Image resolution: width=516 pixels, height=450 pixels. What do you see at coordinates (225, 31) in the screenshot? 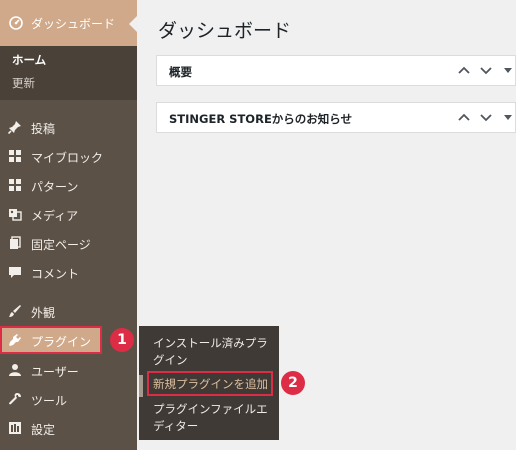
I see `page-title: ダッシュボード` at bounding box center [225, 31].